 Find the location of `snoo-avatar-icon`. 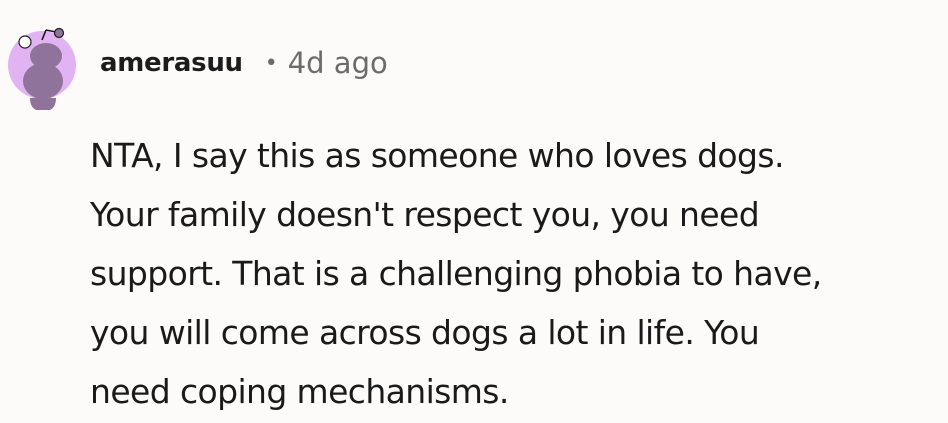

snoo-avatar-icon is located at coordinates (42, 63).